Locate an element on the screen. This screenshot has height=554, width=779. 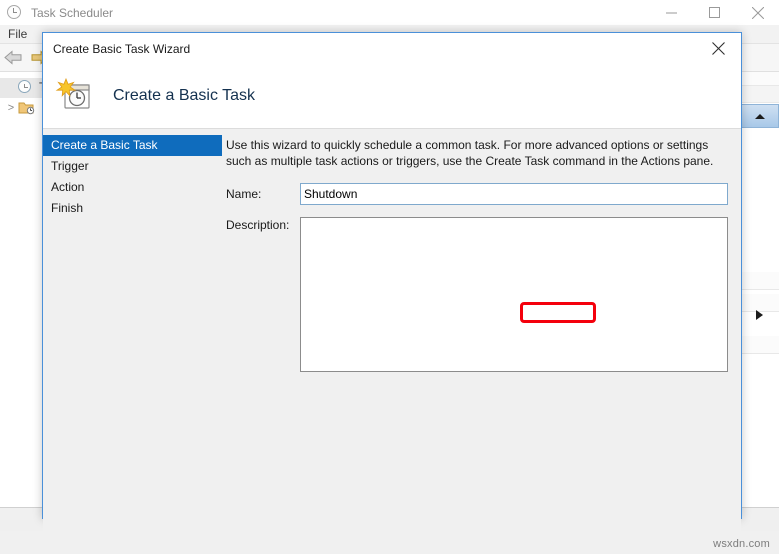
maximize-icon is located at coordinates (714, 12).